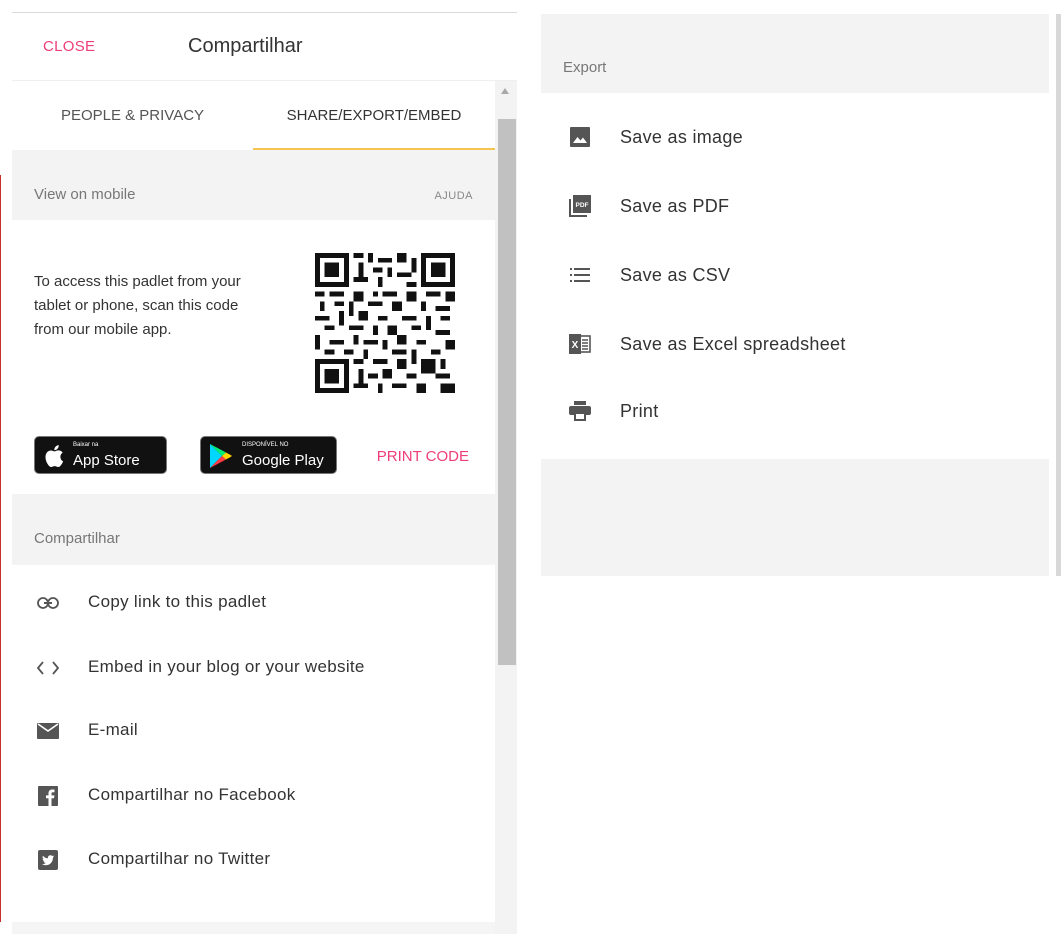  I want to click on qr-code, so click(385, 323).